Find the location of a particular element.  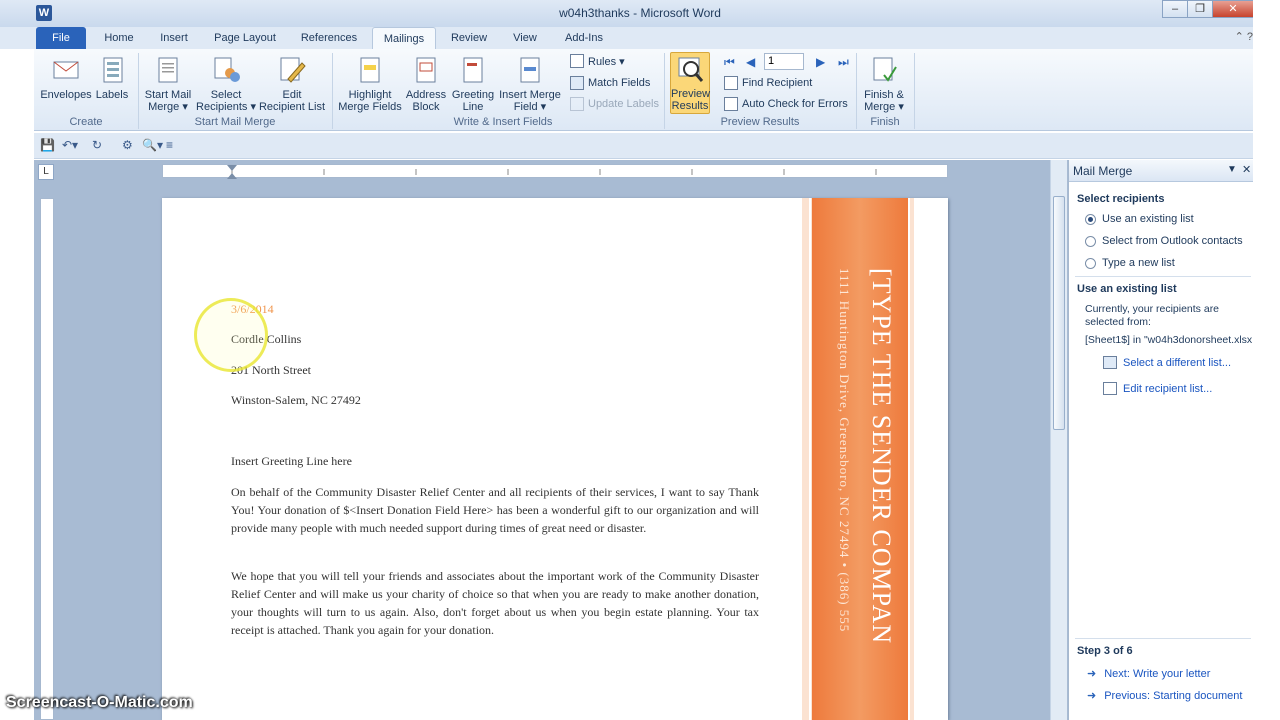

tab-selector: L is located at coordinates (46, 172).